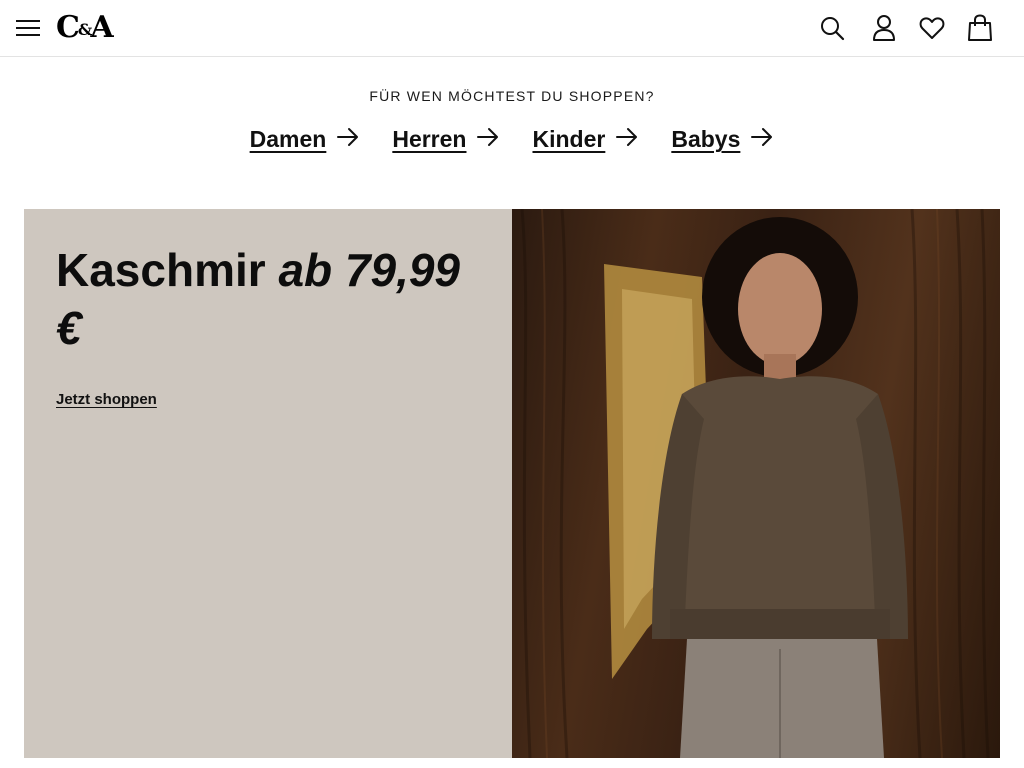 Image resolution: width=1024 pixels, height=768 pixels. I want to click on shopping-bag-icon, so click(980, 28).